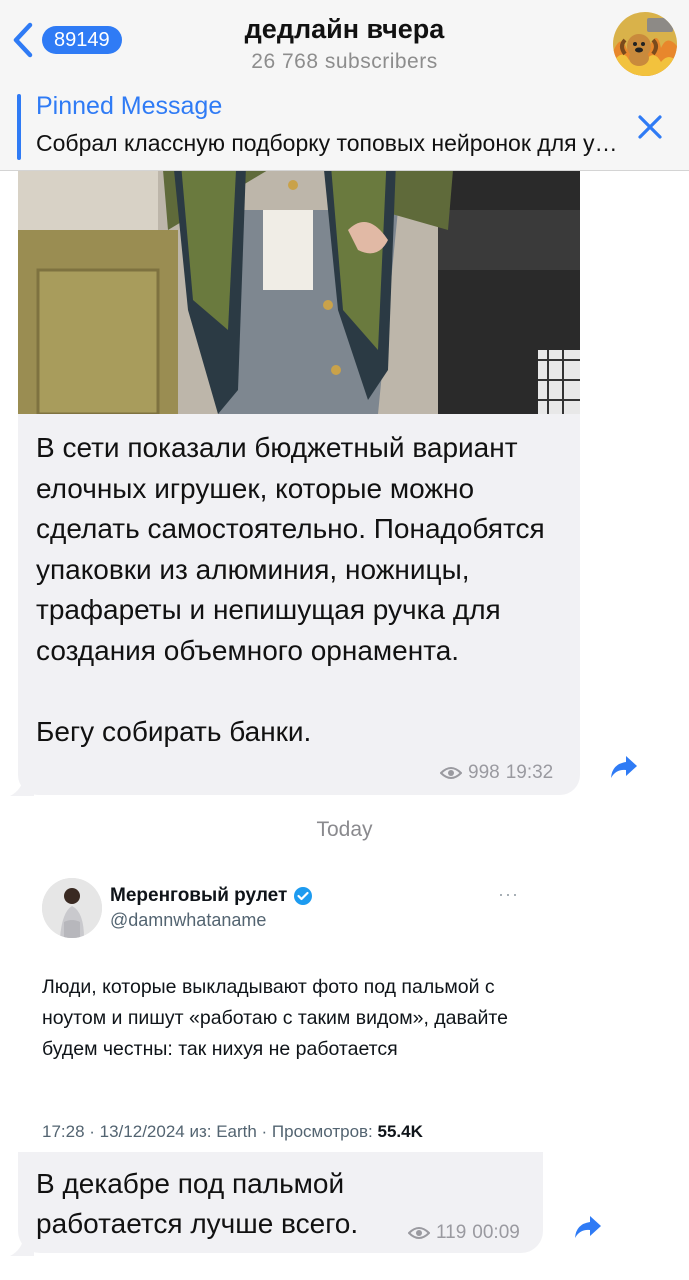 The image size is (689, 1280). Describe the element at coordinates (508, 894) in the screenshot. I see `more-options-icon: ···` at that location.